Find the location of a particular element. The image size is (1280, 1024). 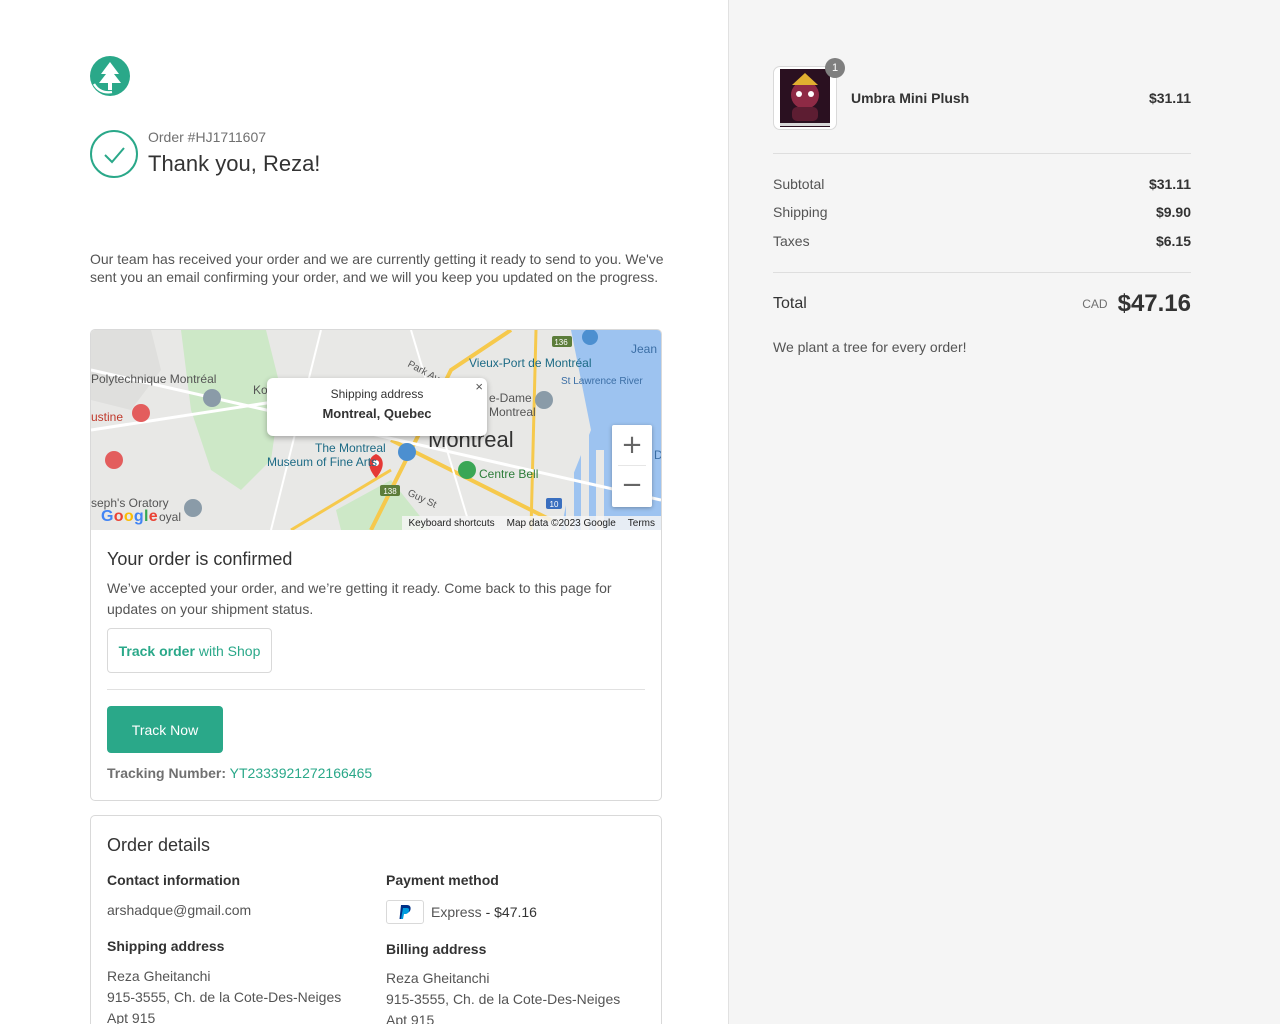

tree-note: We plant a tree for every order! is located at coordinates (870, 347).